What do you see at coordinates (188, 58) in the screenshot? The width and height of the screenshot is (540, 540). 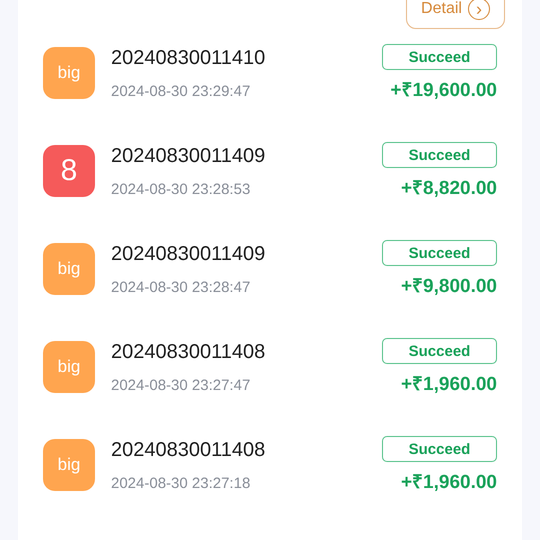 I see `order-number: 20240830011410` at bounding box center [188, 58].